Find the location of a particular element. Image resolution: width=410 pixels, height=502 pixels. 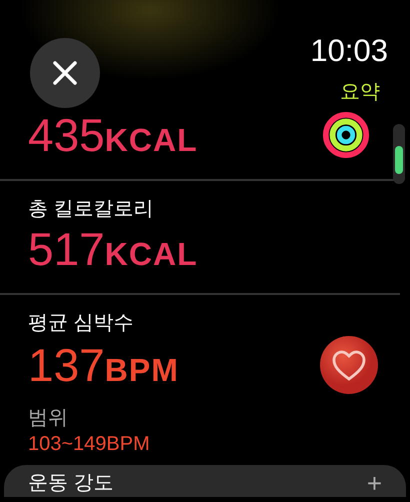

range-label: 범위 is located at coordinates (48, 418).